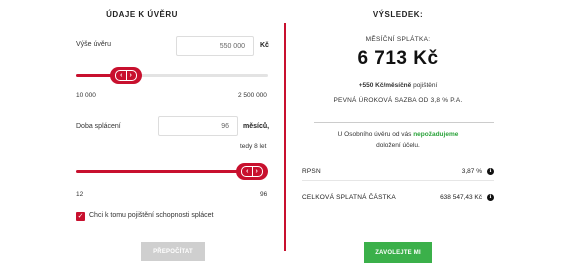 The height and width of the screenshot is (269, 570). Describe the element at coordinates (425, 85) in the screenshot. I see `insurance-note-text: pojištění` at that location.